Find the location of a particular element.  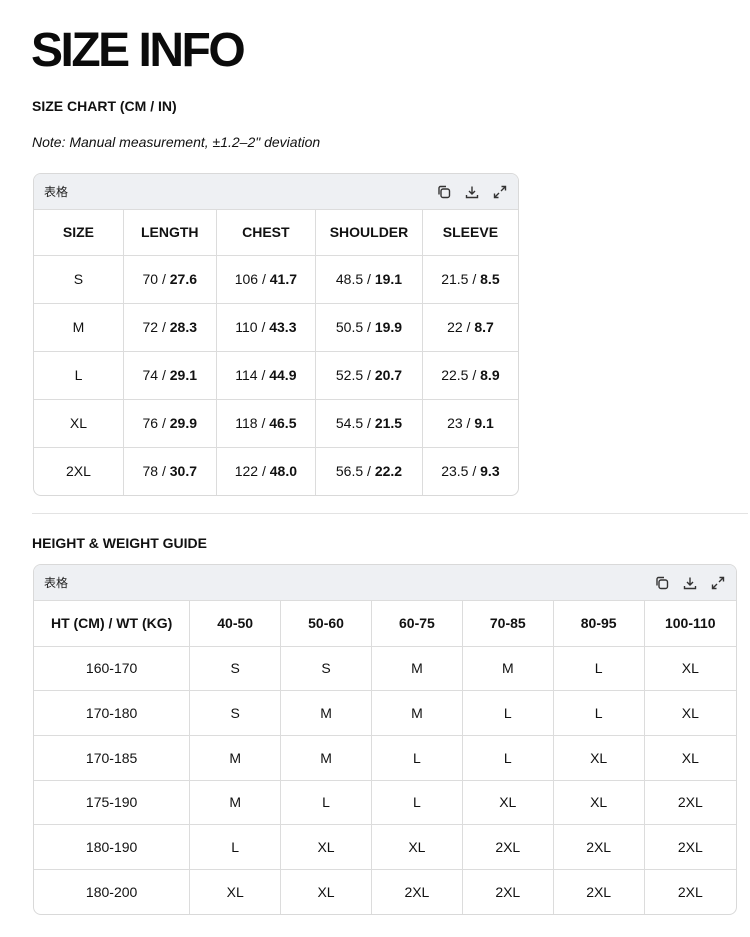

height-range-cell: 180-200 is located at coordinates (112, 892).